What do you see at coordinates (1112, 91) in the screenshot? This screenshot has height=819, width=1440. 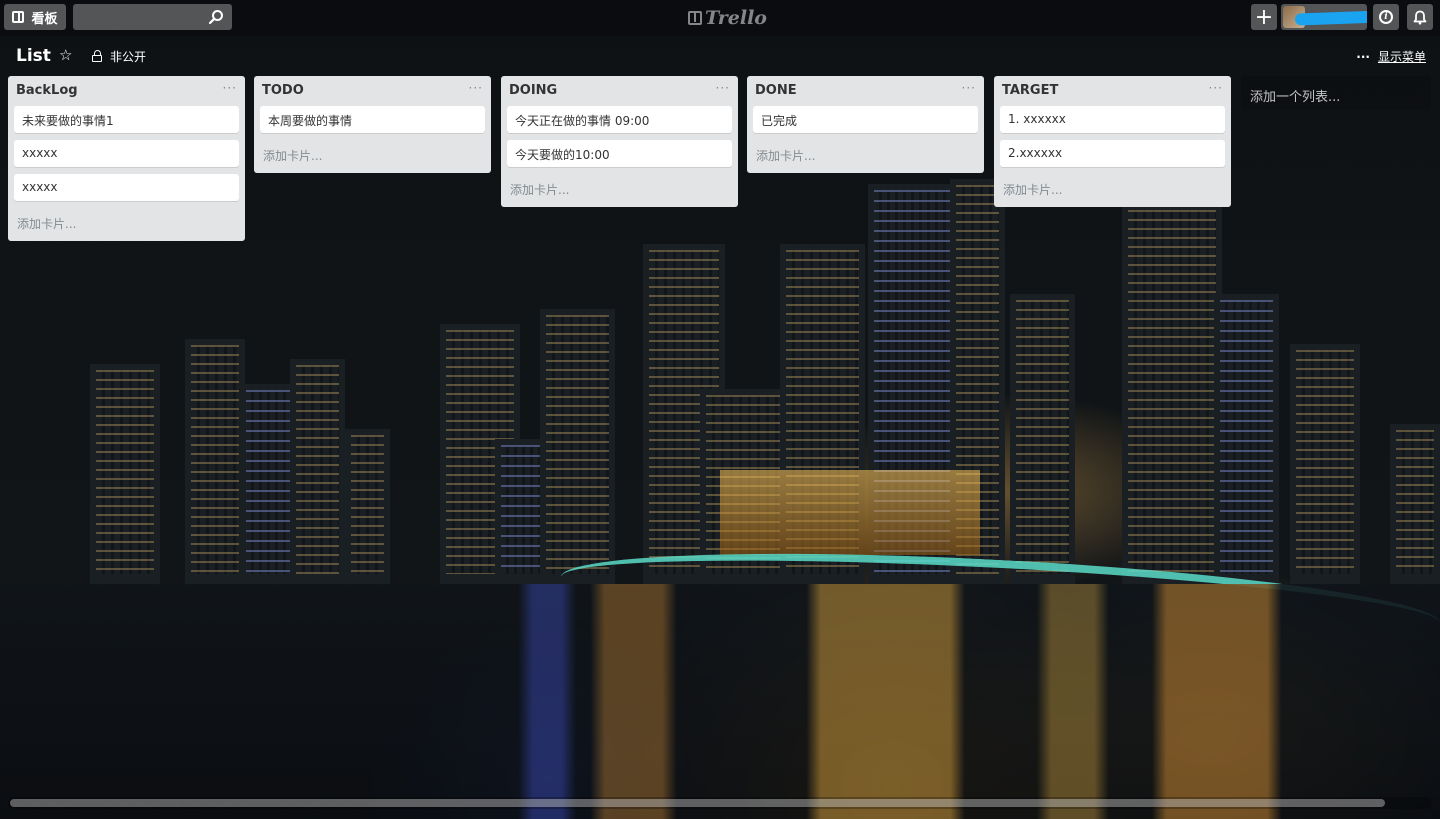 I see `list-header: TARGET ···` at bounding box center [1112, 91].